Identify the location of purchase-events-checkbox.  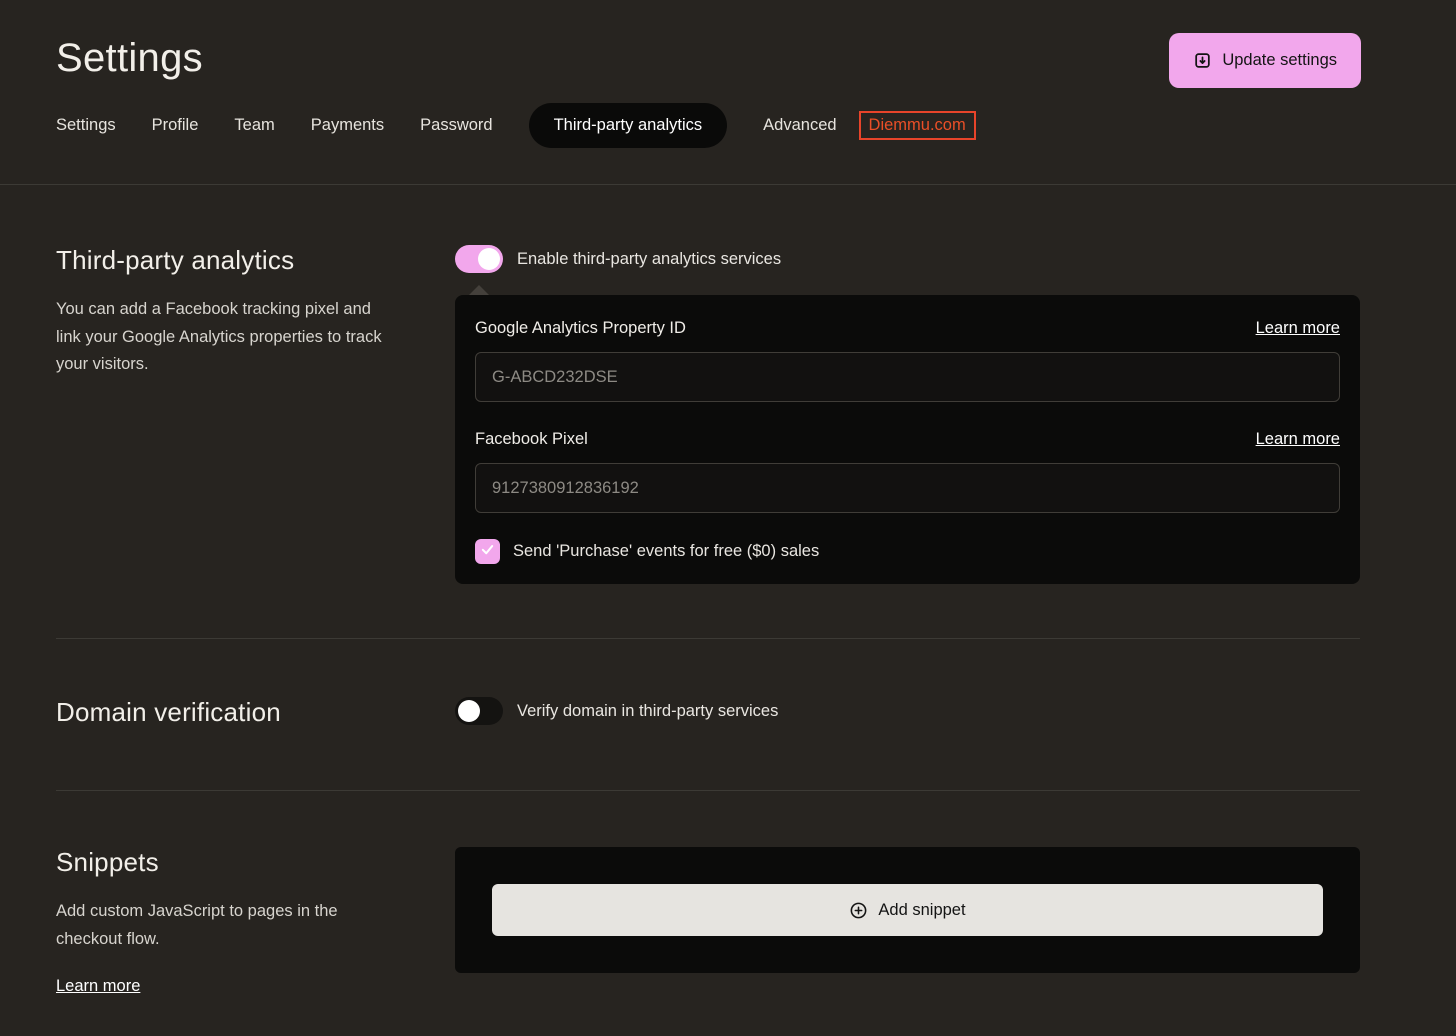
(487, 551).